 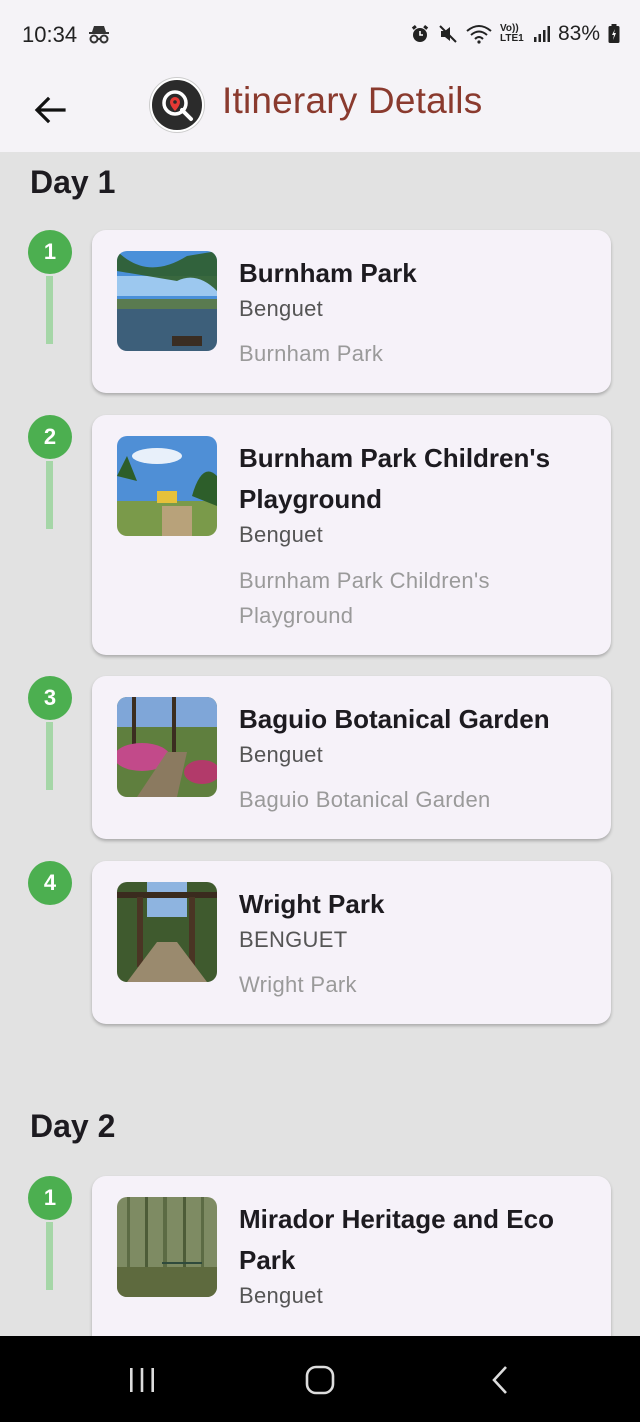 I want to click on itinerary-stop-card: Wright Park BENGUET Wright Park, so click(x=351, y=942).